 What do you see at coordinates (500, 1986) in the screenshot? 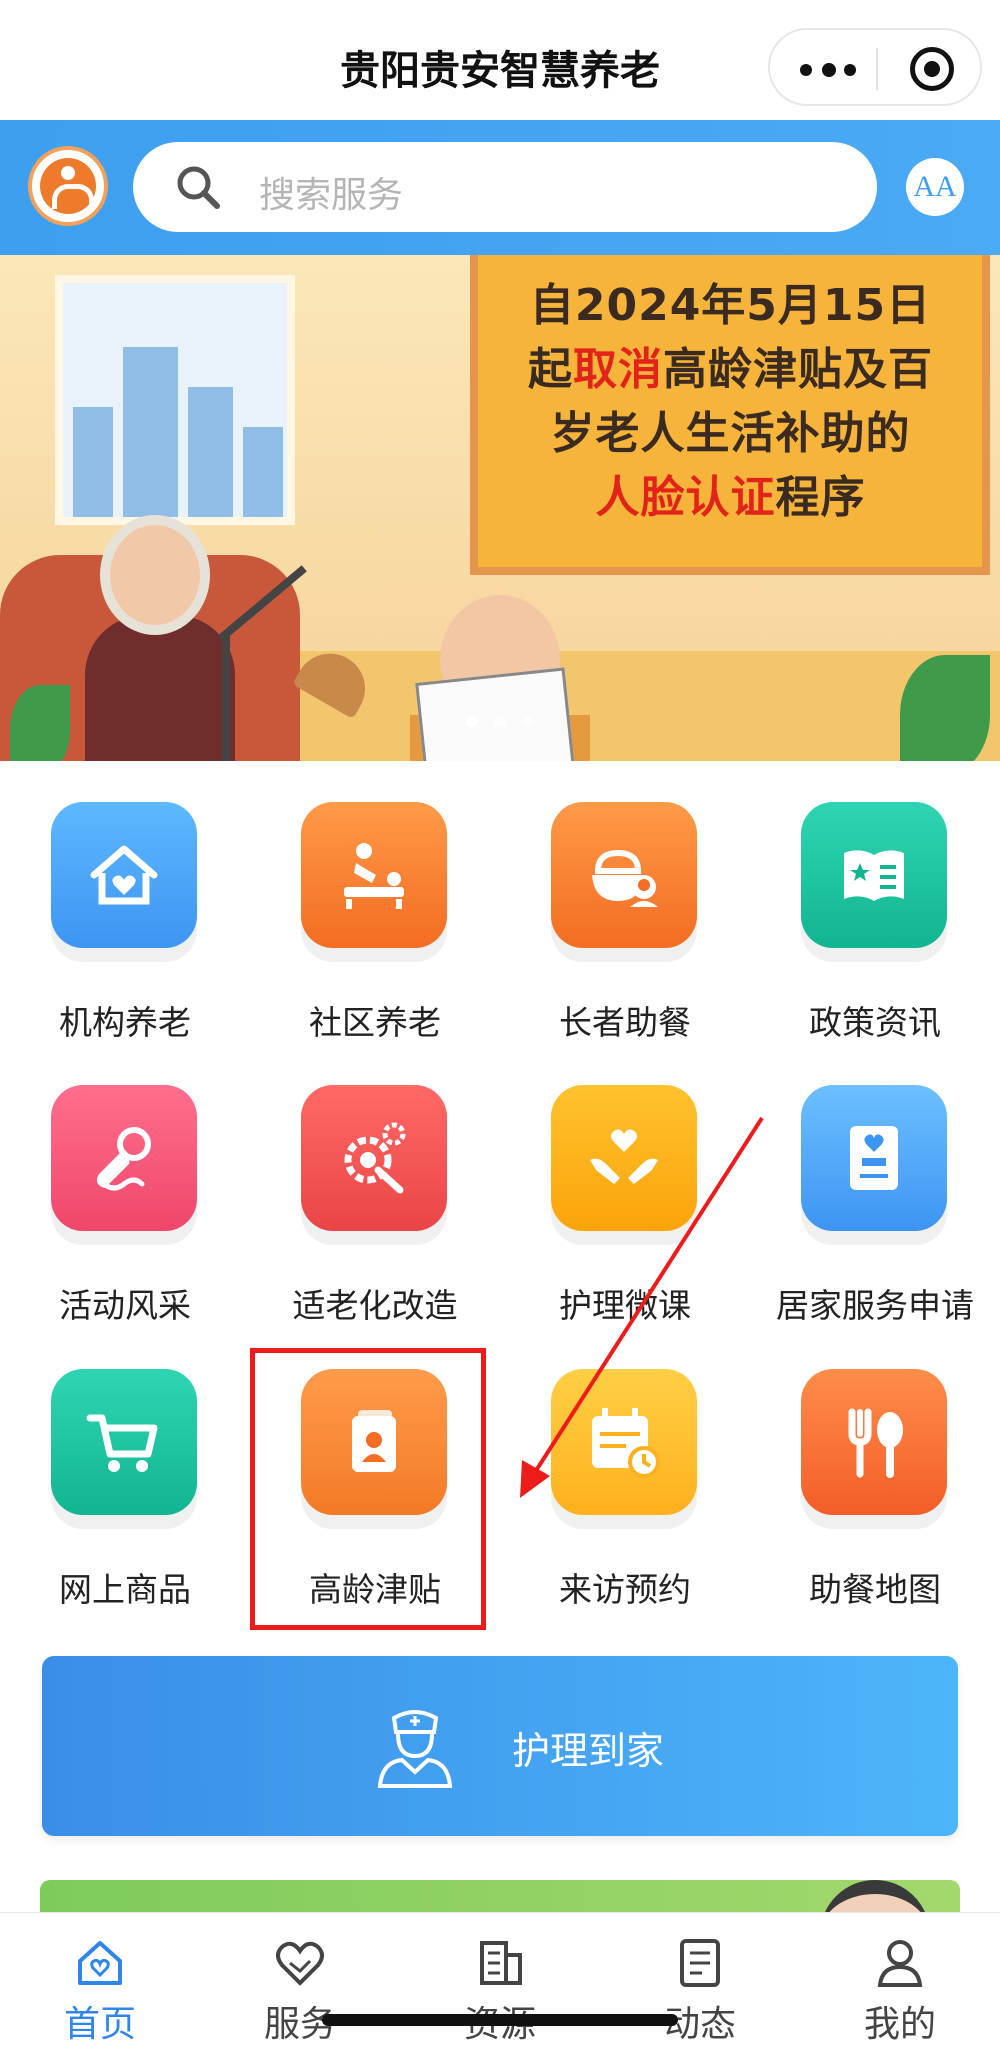
I see `tab-building: 资源` at bounding box center [500, 1986].